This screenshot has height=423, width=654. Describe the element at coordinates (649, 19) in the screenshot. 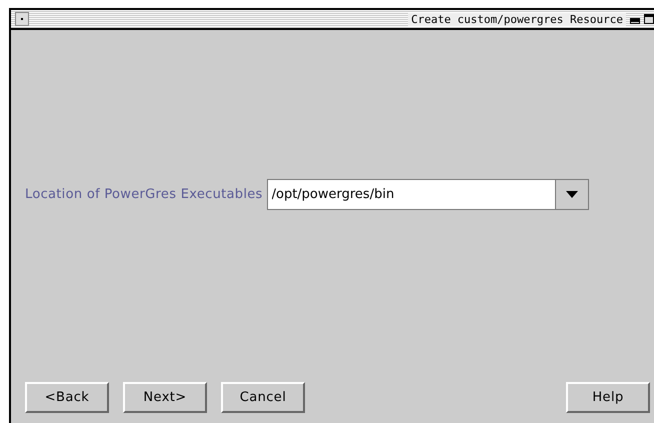

I see `maximize-icon` at that location.